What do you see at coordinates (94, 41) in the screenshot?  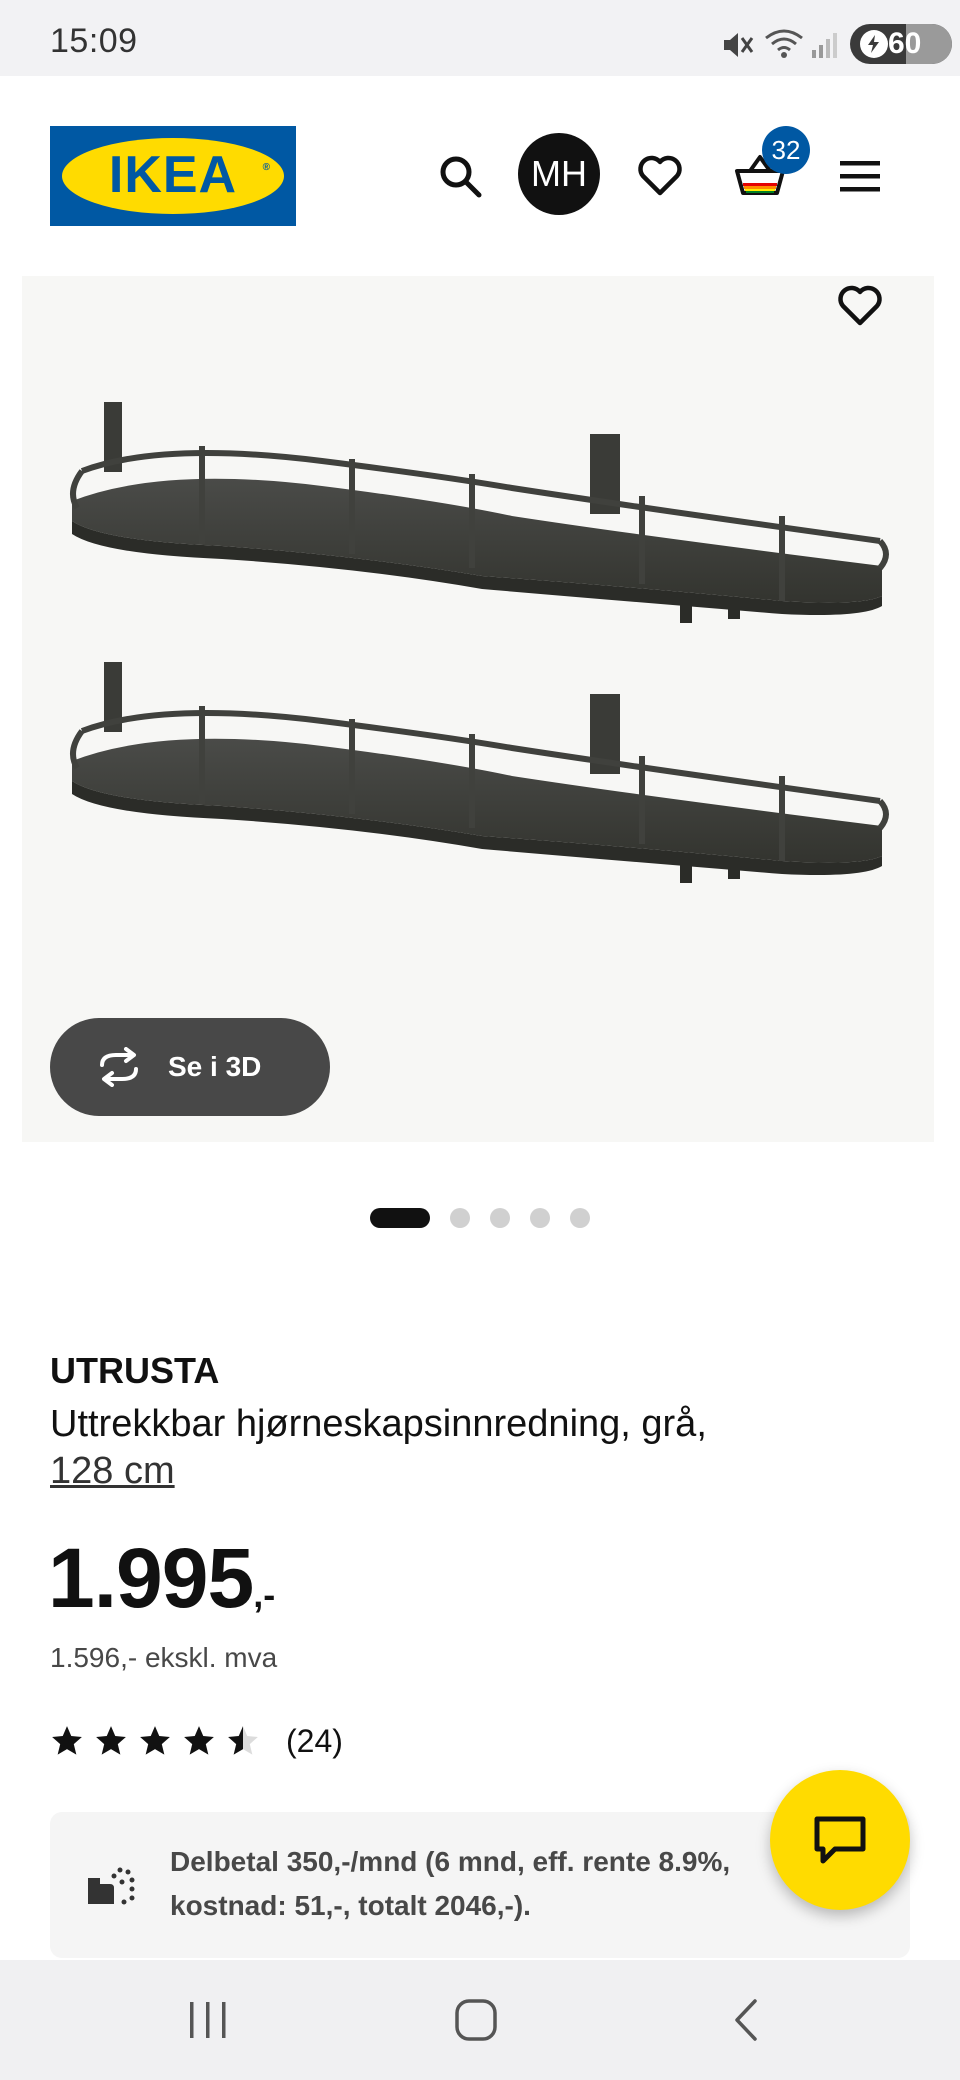 I see `status-time: 15:09` at bounding box center [94, 41].